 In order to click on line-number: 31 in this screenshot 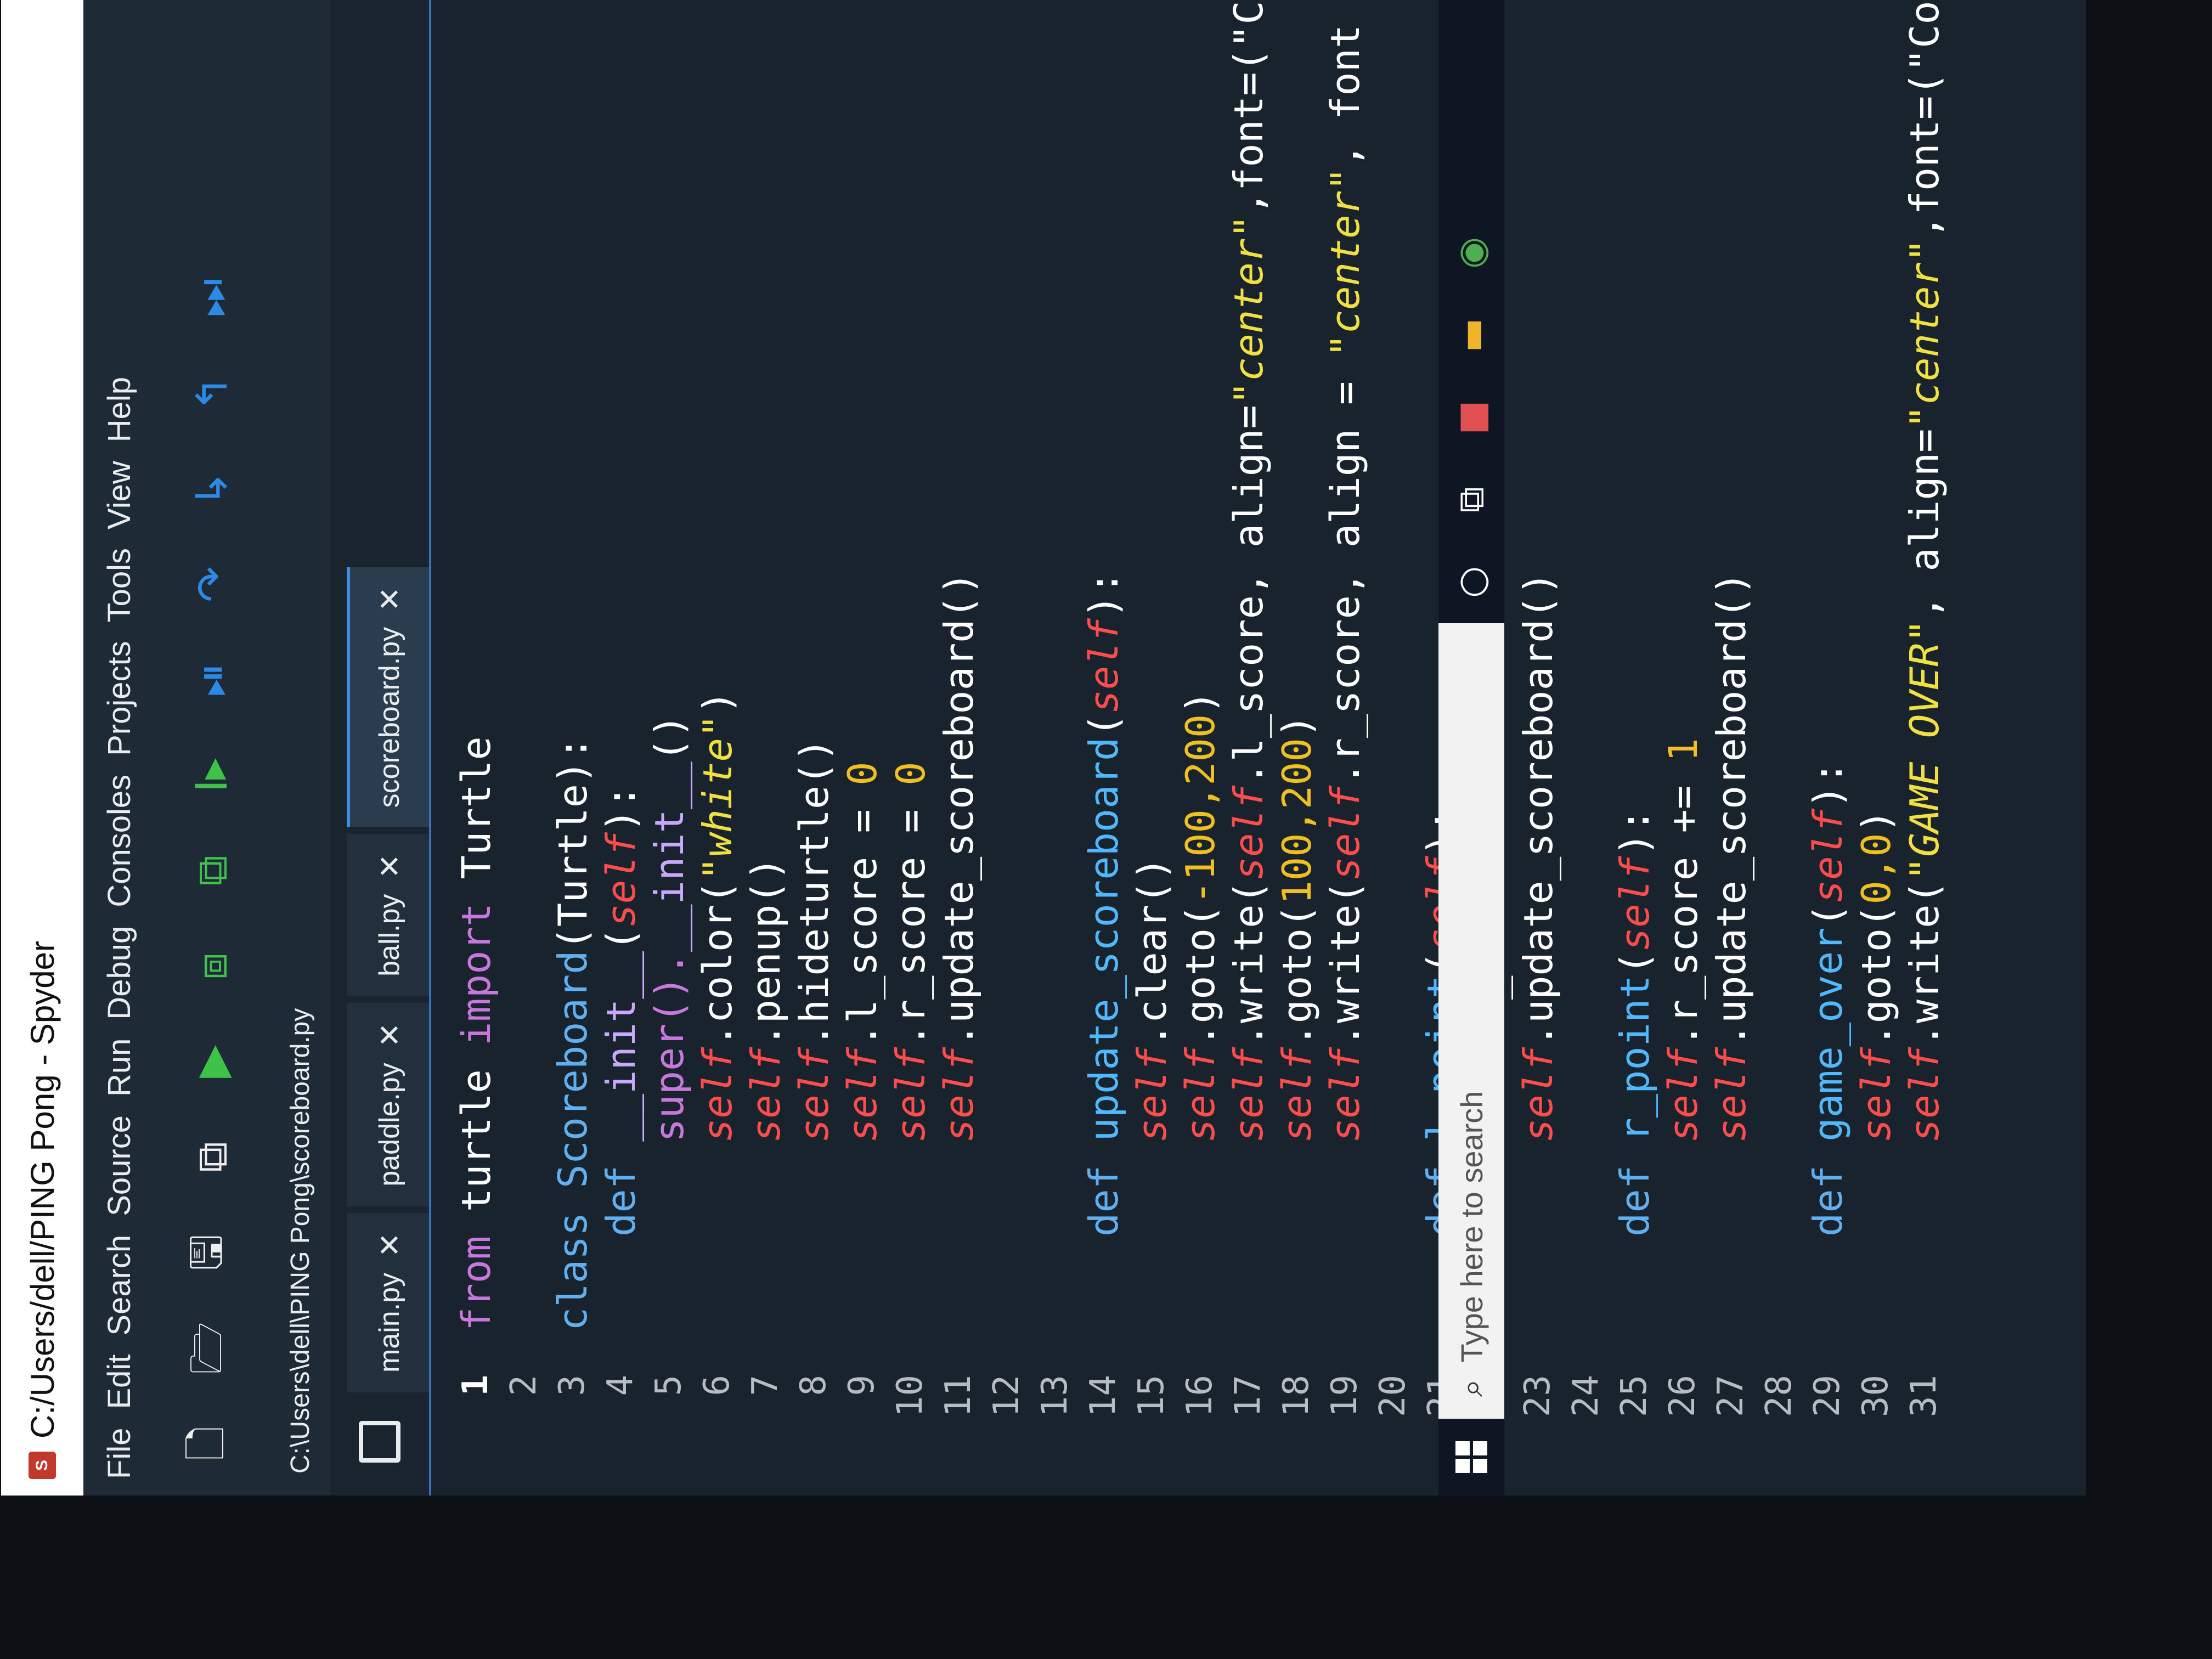, I will do `click(1924, 1396)`.